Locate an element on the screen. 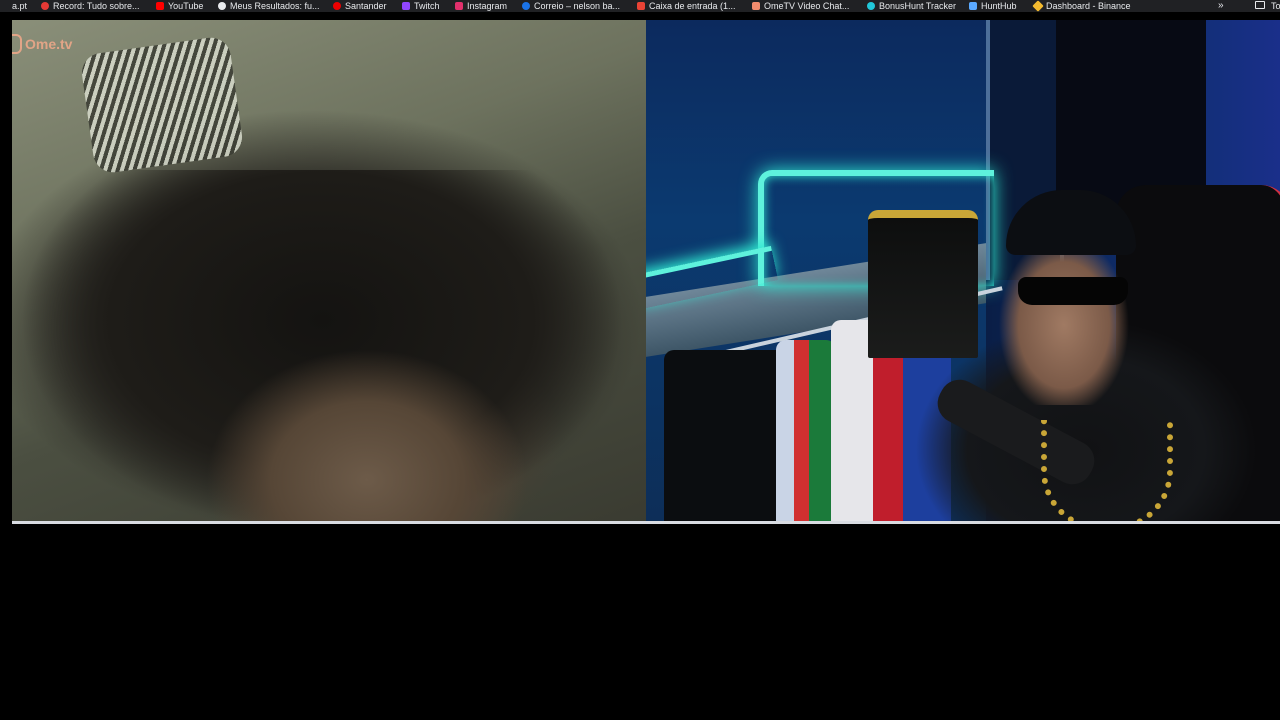 This screenshot has width=1280, height=720. bookmark-hunthub: HuntHub is located at coordinates (993, 6).